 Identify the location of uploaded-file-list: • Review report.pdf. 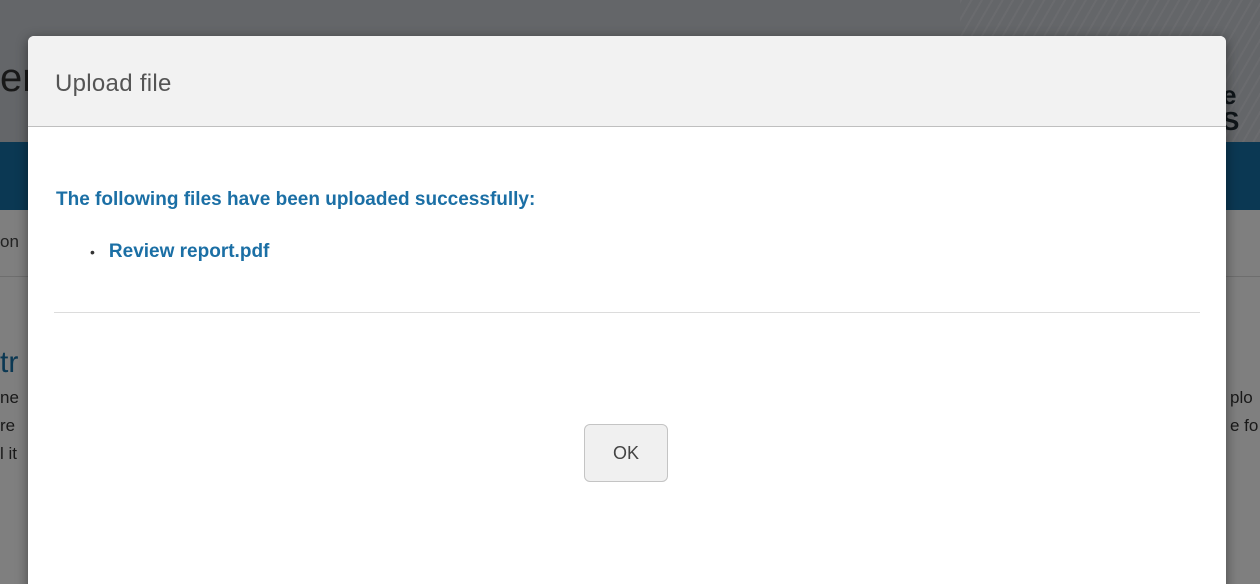
(179, 252).